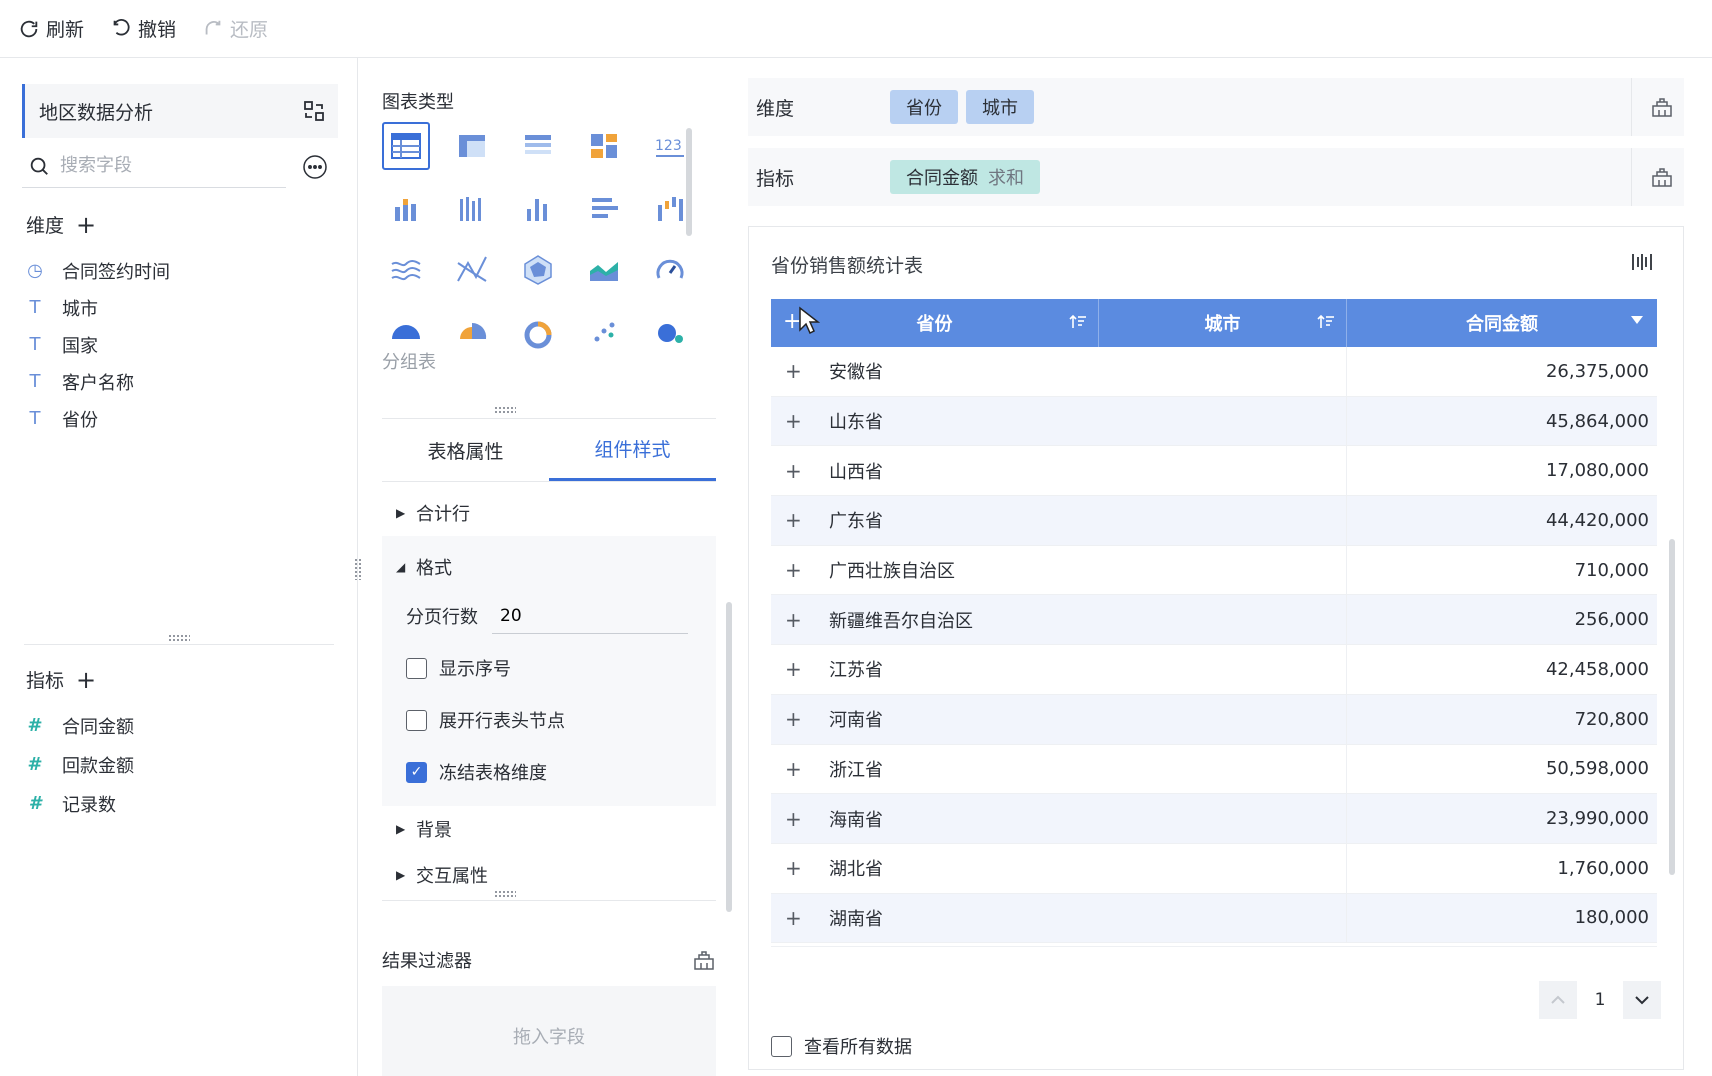 The width and height of the screenshot is (1712, 1076). I want to click on freeze-dims-row: ✓ 冻结表格维度, so click(549, 772).